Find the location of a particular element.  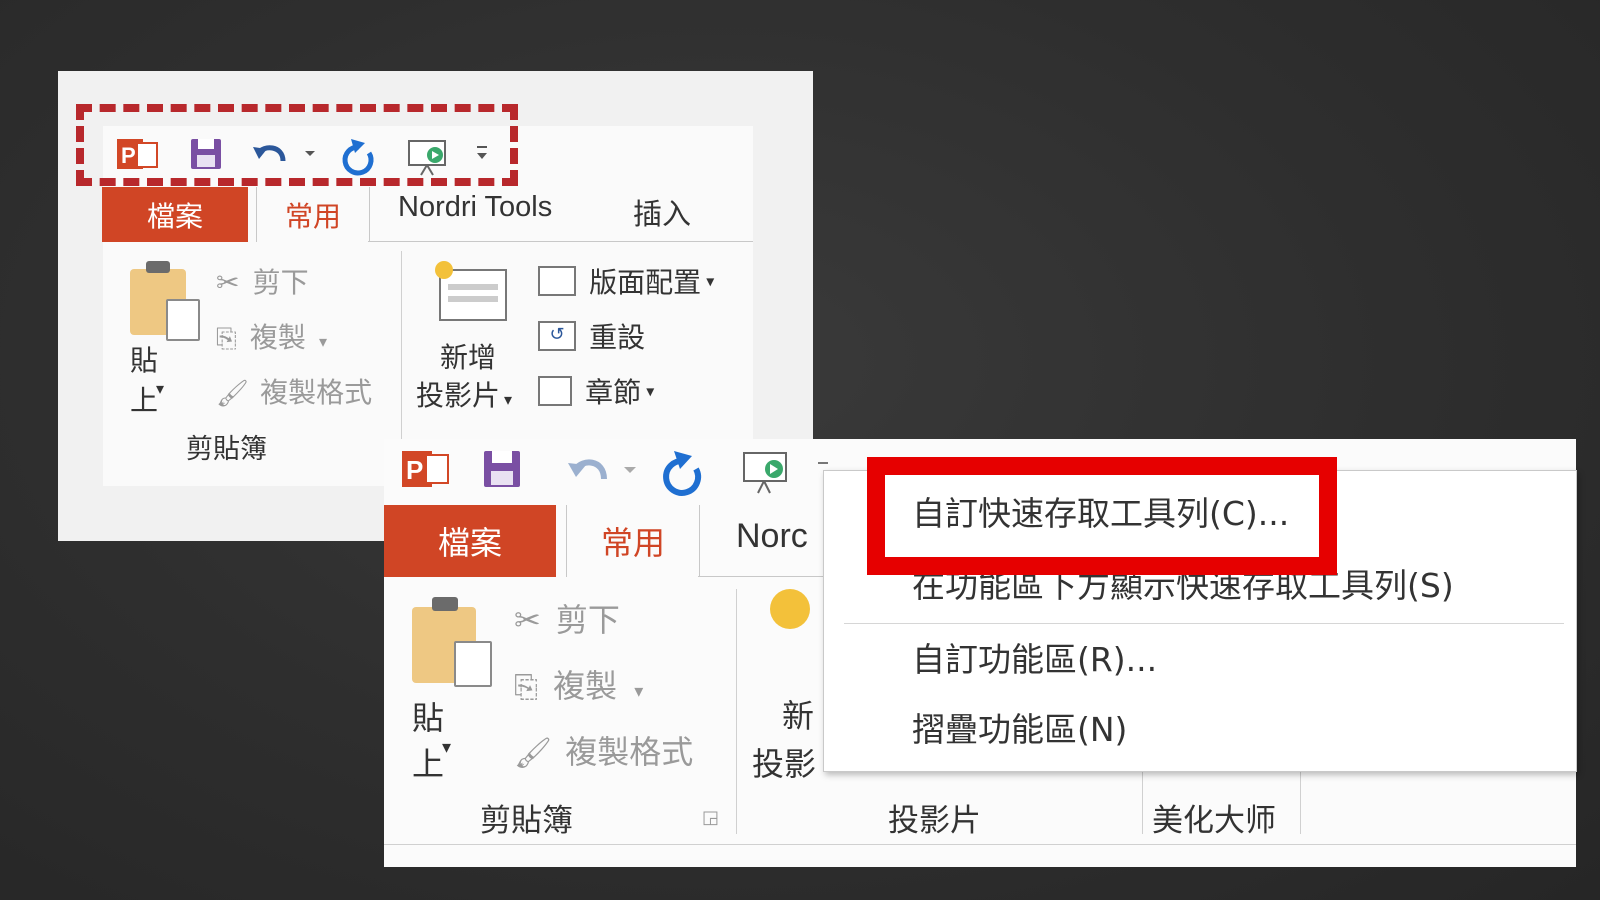

qat-dashed-highlight is located at coordinates (297, 145).